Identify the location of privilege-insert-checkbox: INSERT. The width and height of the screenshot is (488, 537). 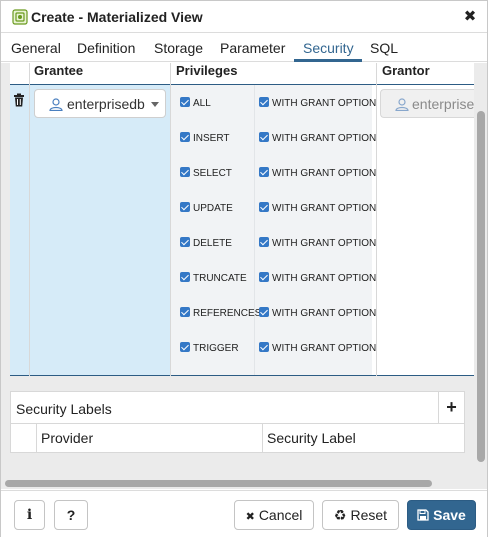
(205, 139).